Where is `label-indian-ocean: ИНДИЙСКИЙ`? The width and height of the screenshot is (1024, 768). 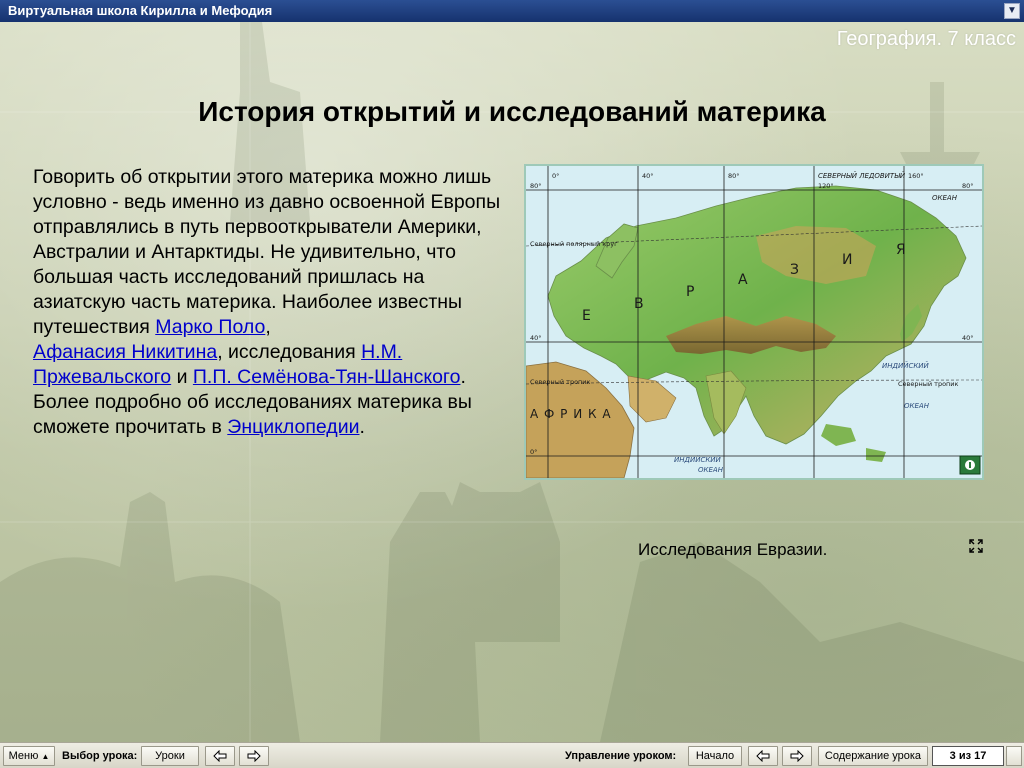
label-indian-ocean: ИНДИЙСКИЙ is located at coordinates (906, 365).